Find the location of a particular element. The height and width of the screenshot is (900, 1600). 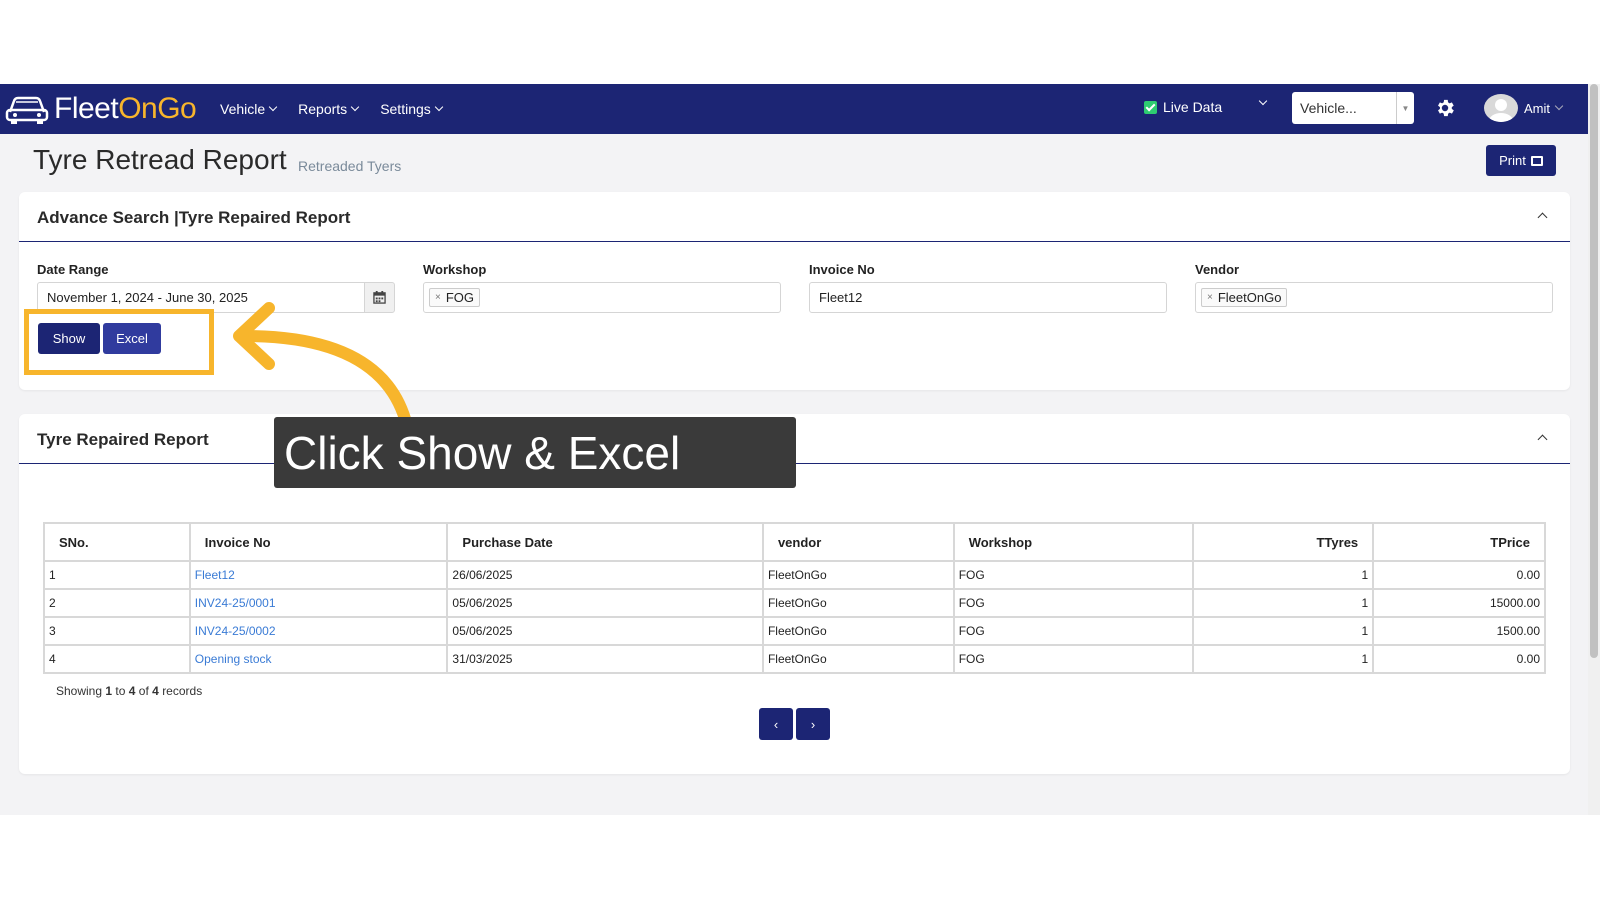

fleetongo-logo: FleetOnGo is located at coordinates (100, 109).